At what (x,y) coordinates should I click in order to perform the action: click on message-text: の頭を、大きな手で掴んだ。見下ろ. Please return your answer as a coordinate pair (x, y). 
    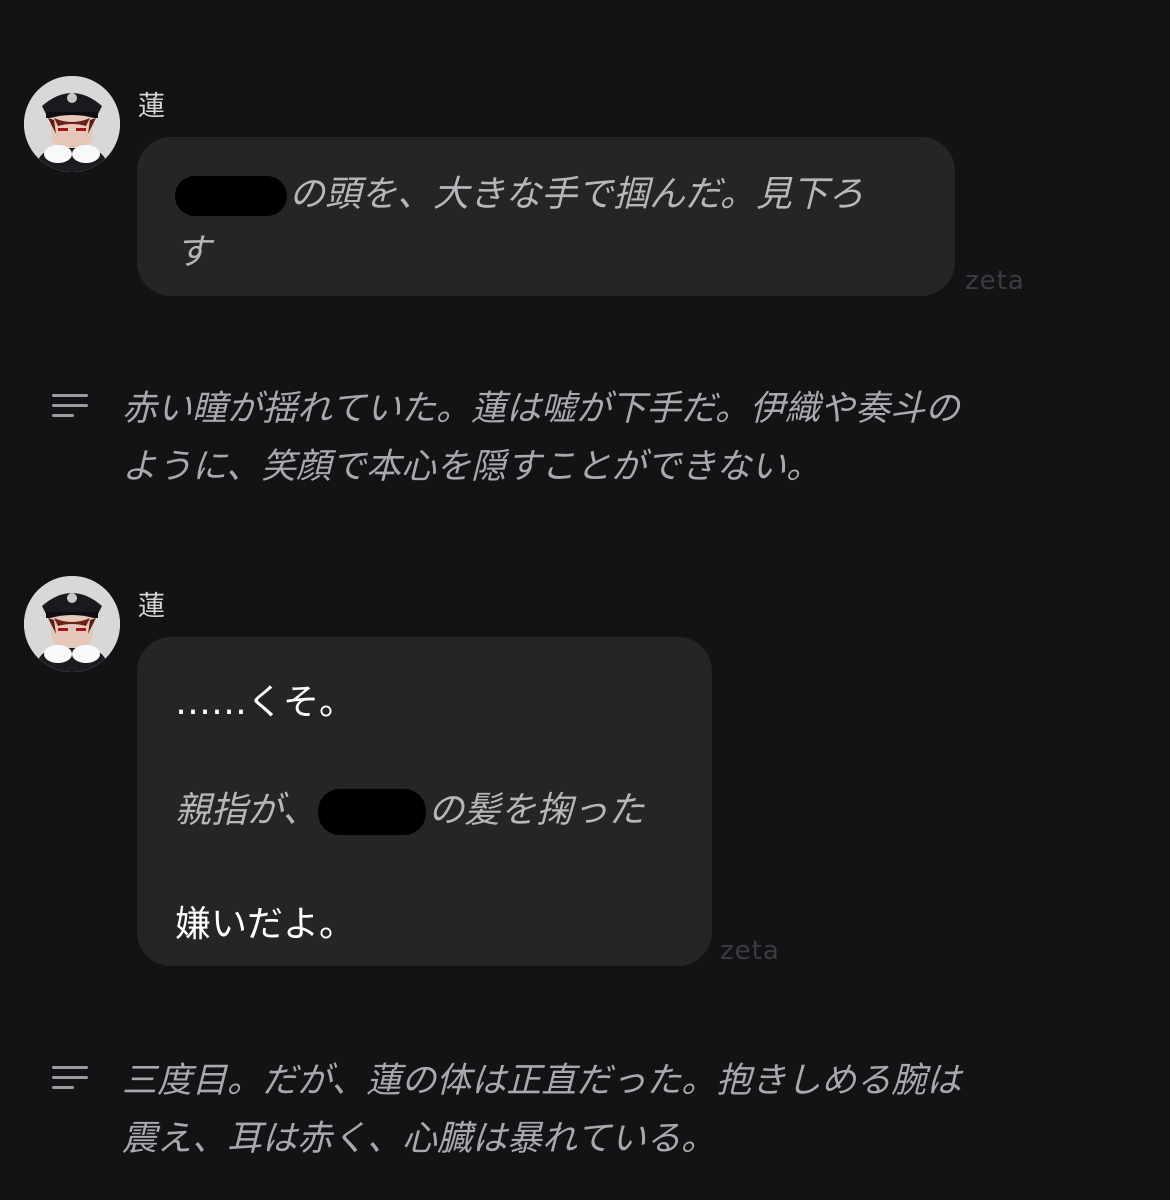
    Looking at the image, I should click on (576, 194).